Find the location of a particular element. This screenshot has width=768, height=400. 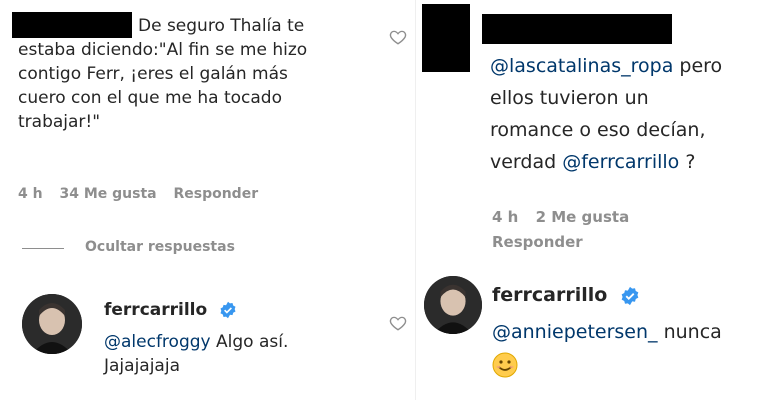

comment-likes: 34 Me gusta is located at coordinates (107, 194).